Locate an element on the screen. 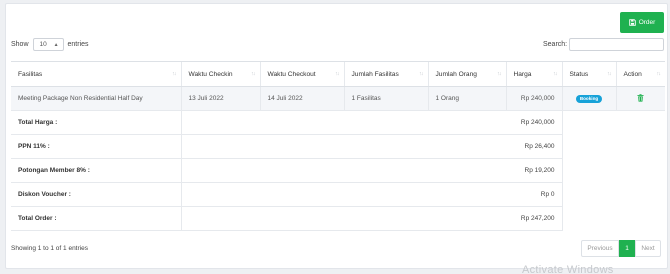 Image resolution: width=670 pixels, height=274 pixels. summary-label: Potongan Member 8% : is located at coordinates (96, 170).